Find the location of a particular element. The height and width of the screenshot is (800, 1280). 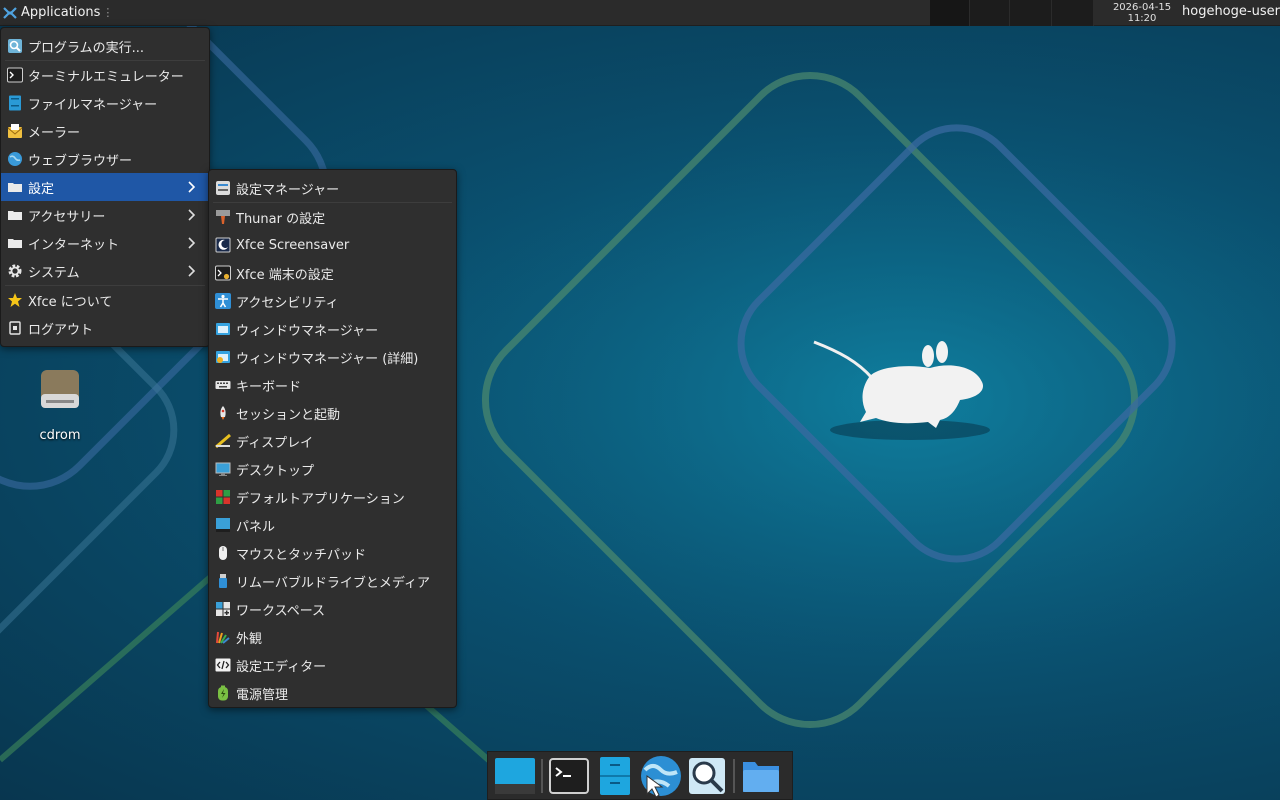

menu-item-mouse-touchpad: マウスとタッチパッド is located at coordinates (332, 553).